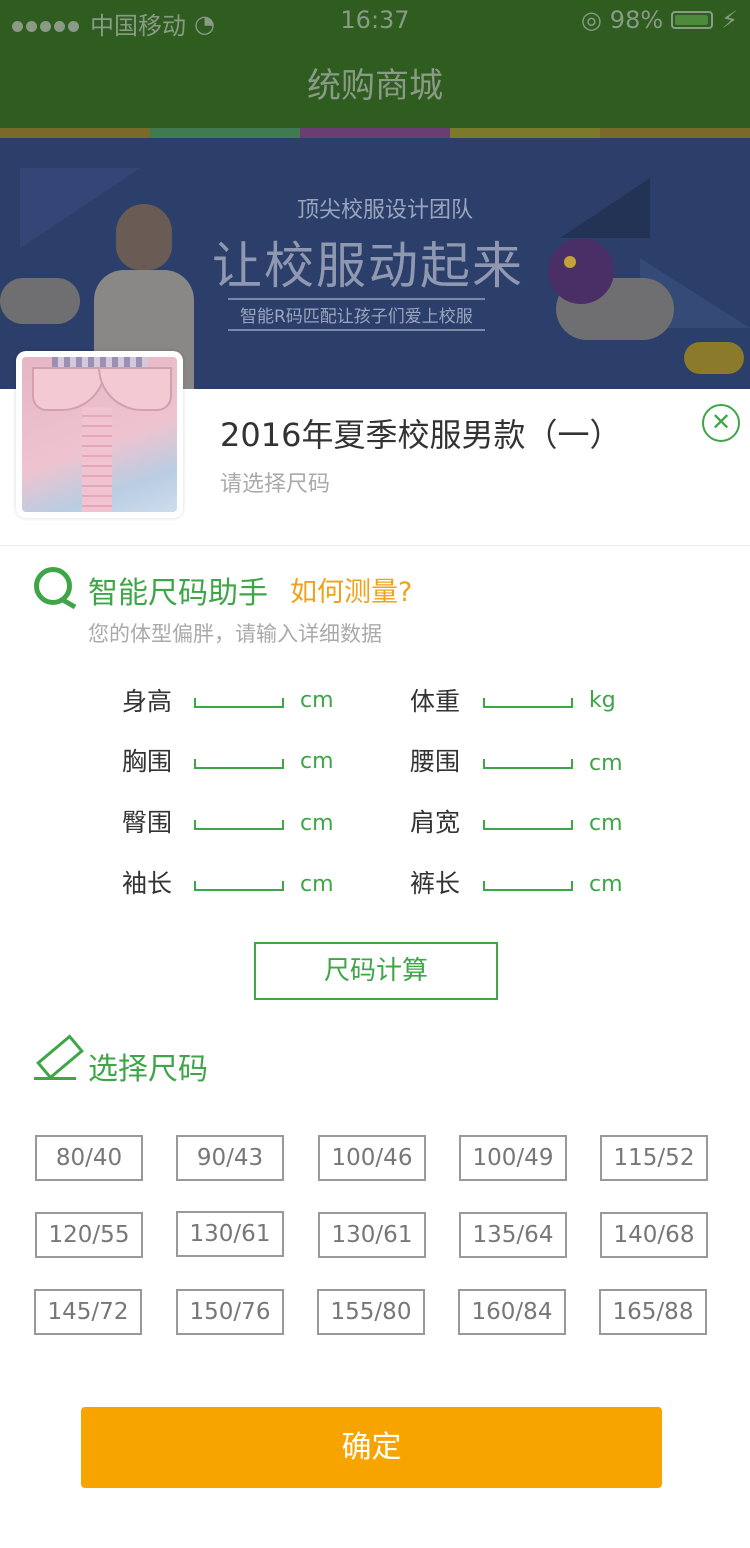 The image size is (750, 1548). What do you see at coordinates (528, 886) in the screenshot?
I see `pants-input` at bounding box center [528, 886].